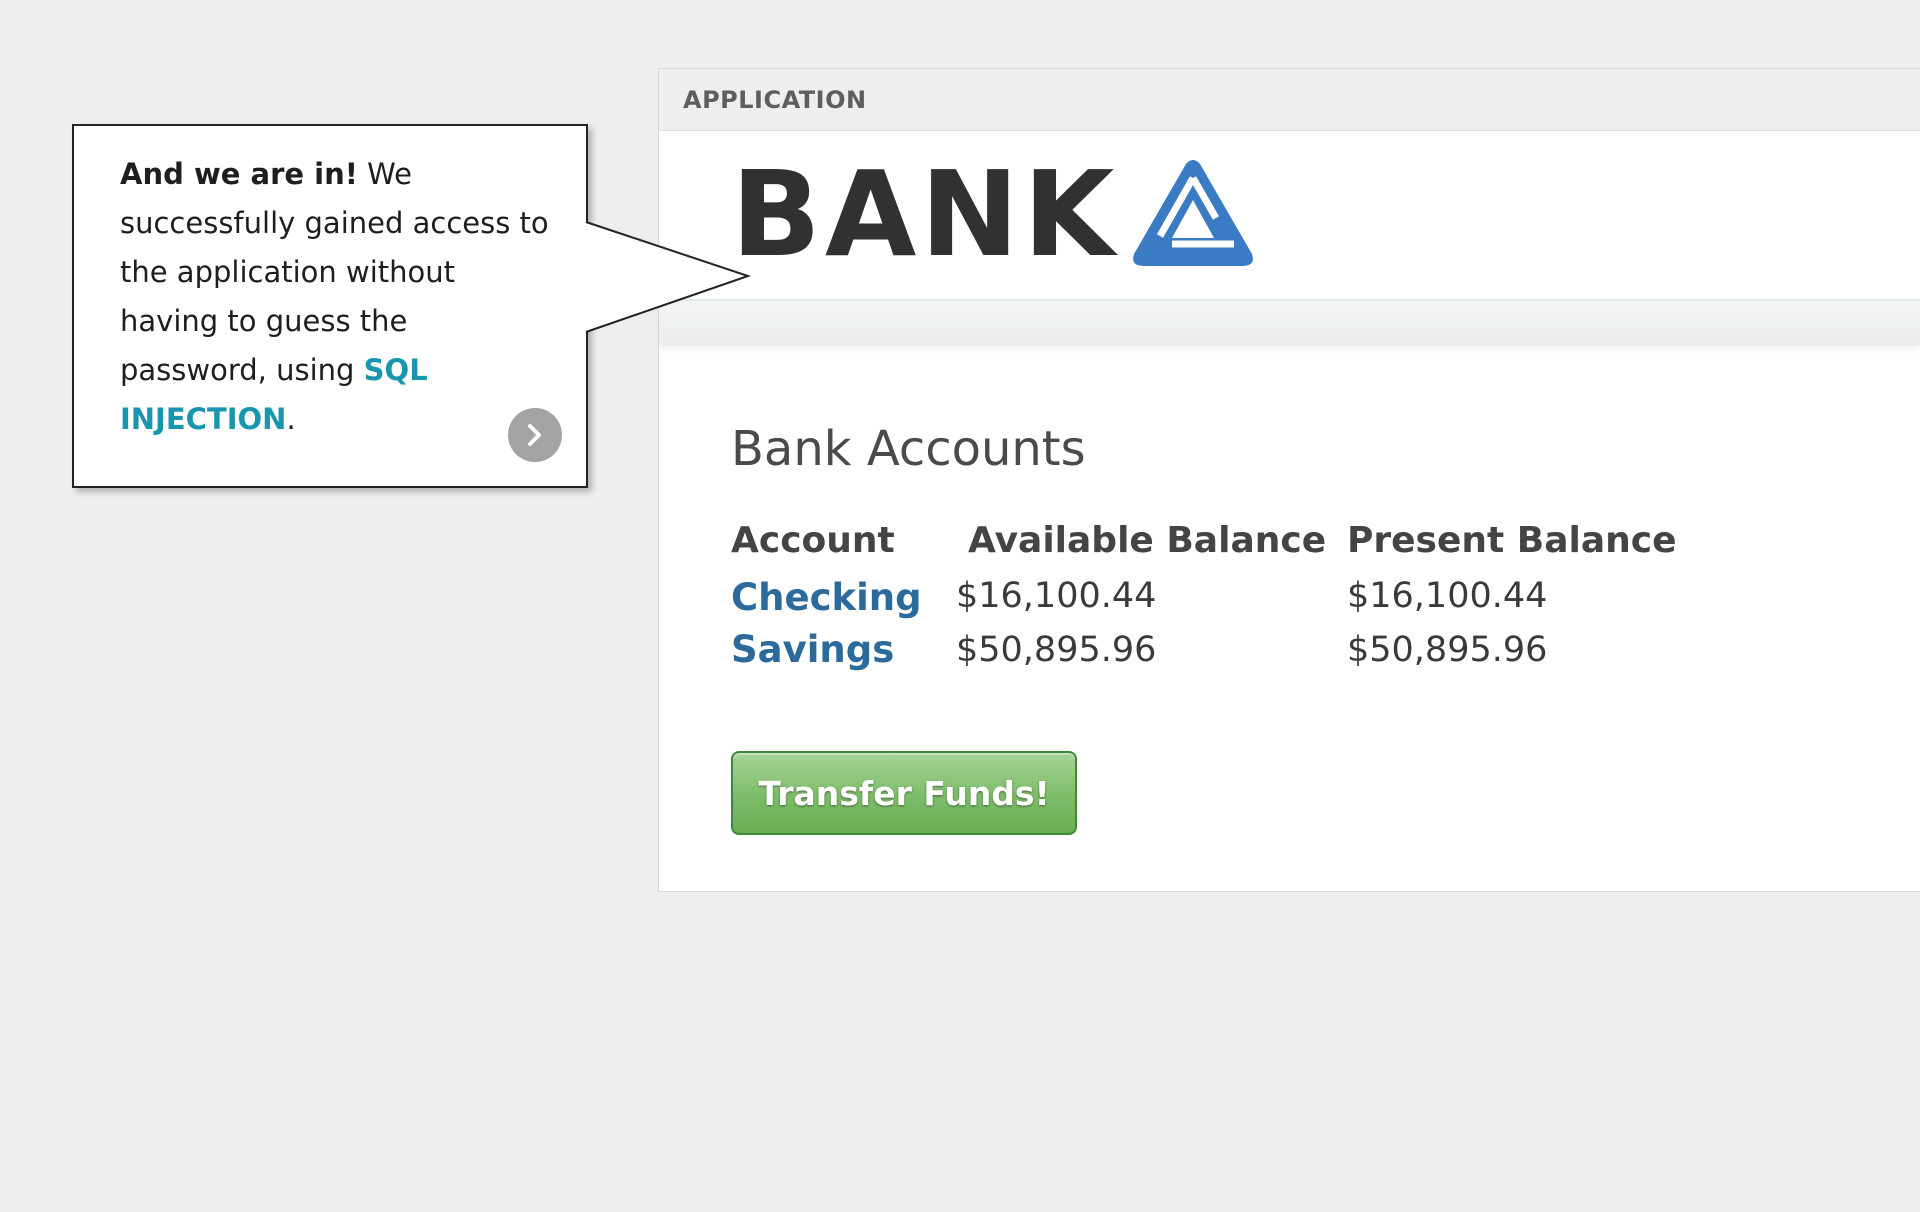 Image resolution: width=1920 pixels, height=1212 pixels. What do you see at coordinates (1289, 322) in the screenshot?
I see `header-divider-band` at bounding box center [1289, 322].